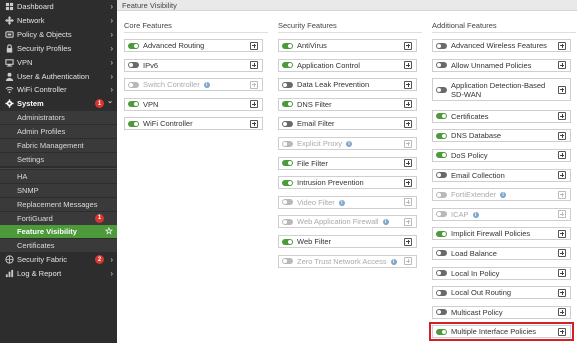 The image size is (577, 343). What do you see at coordinates (9, 62) in the screenshot?
I see `vpn-icon` at bounding box center [9, 62].